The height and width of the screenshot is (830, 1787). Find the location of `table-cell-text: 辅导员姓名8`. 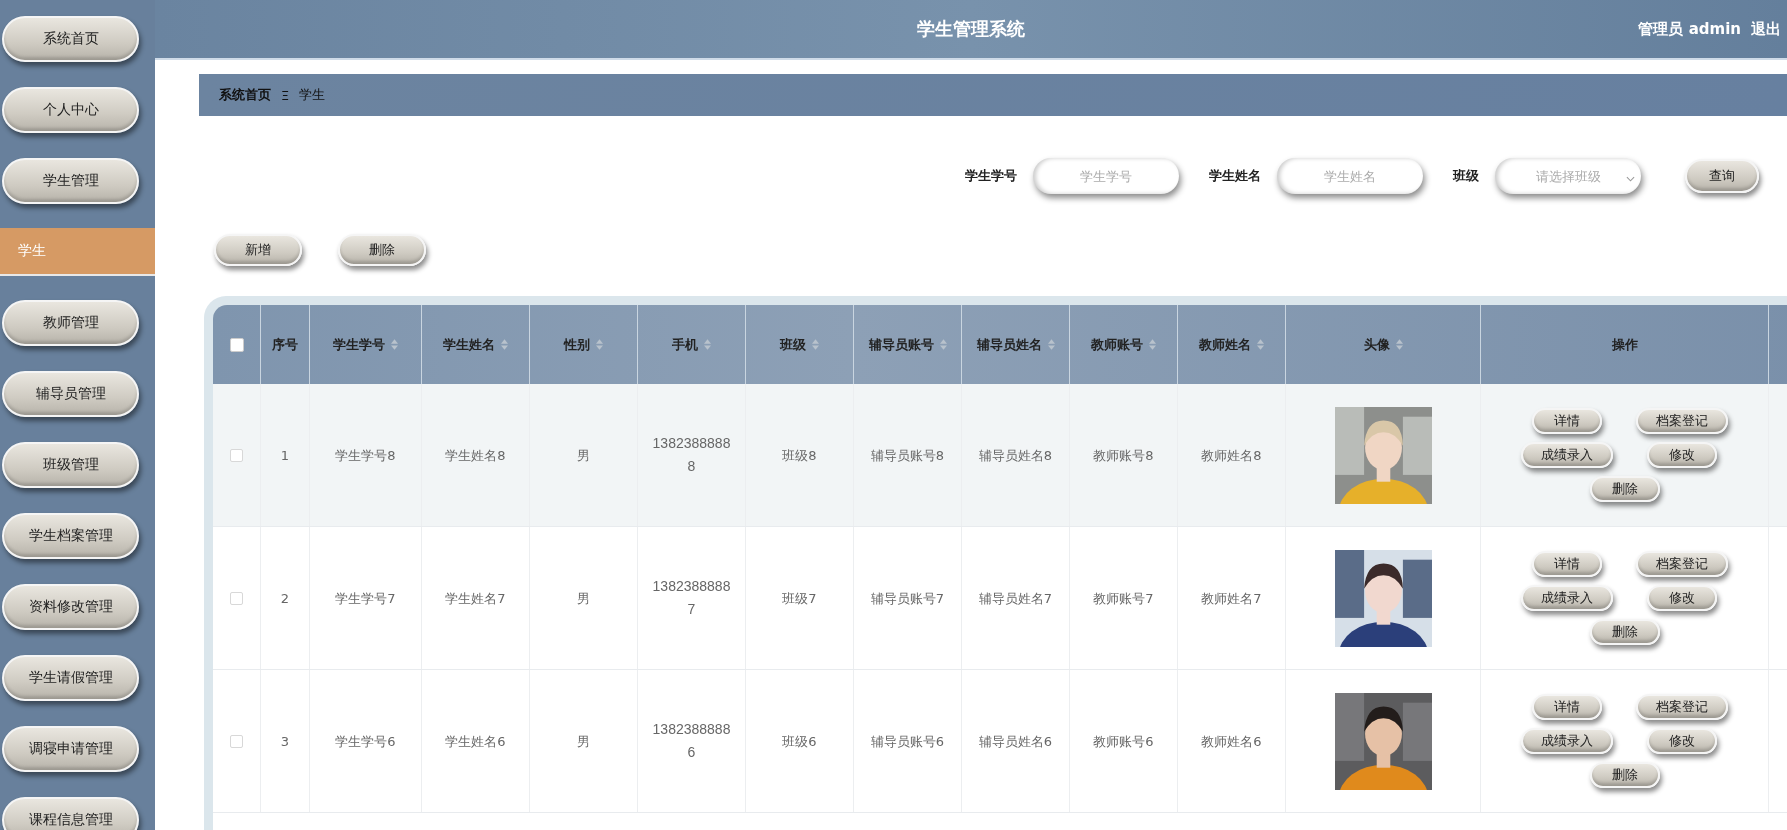

table-cell-text: 辅导员姓名8 is located at coordinates (1015, 455).